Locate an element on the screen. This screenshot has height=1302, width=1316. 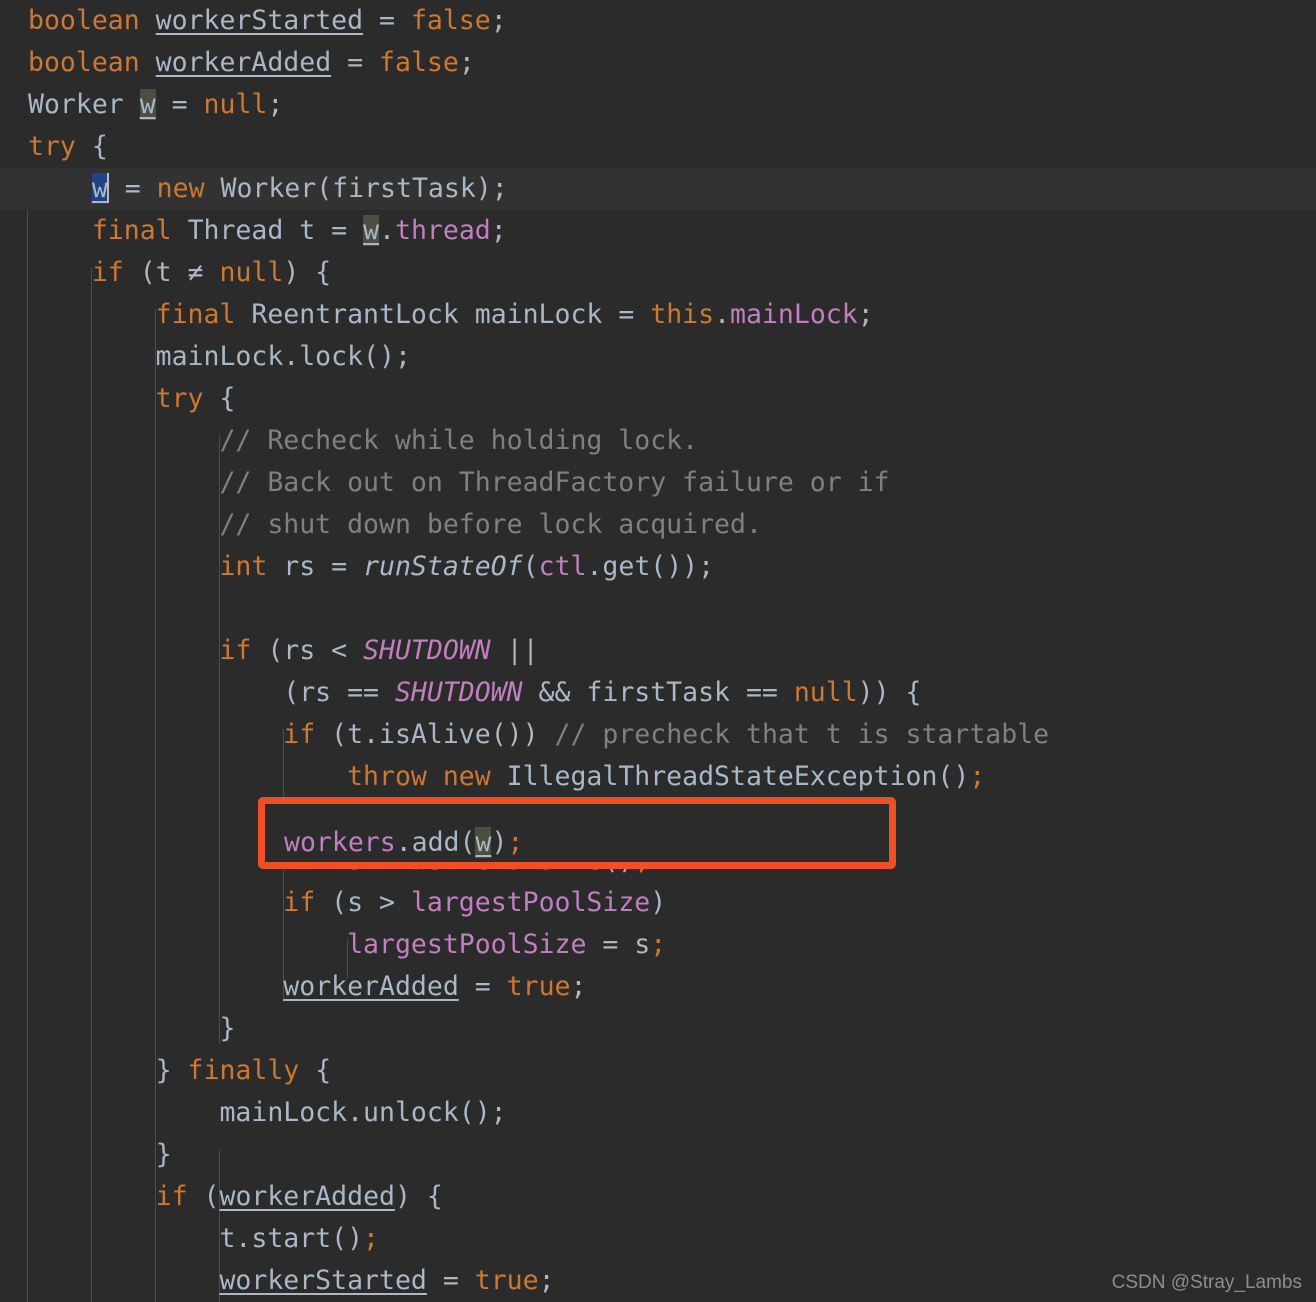
token-keyword: int is located at coordinates (243, 566).